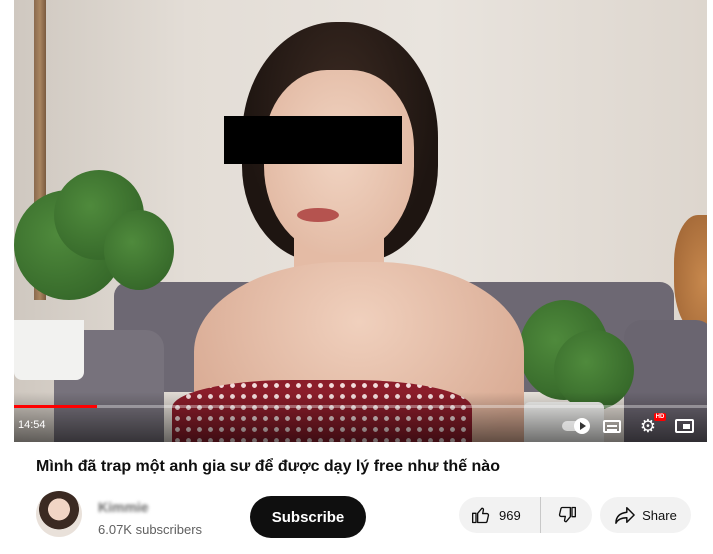 This screenshot has height=554, width=713. I want to click on miniplayer-button, so click(684, 426).